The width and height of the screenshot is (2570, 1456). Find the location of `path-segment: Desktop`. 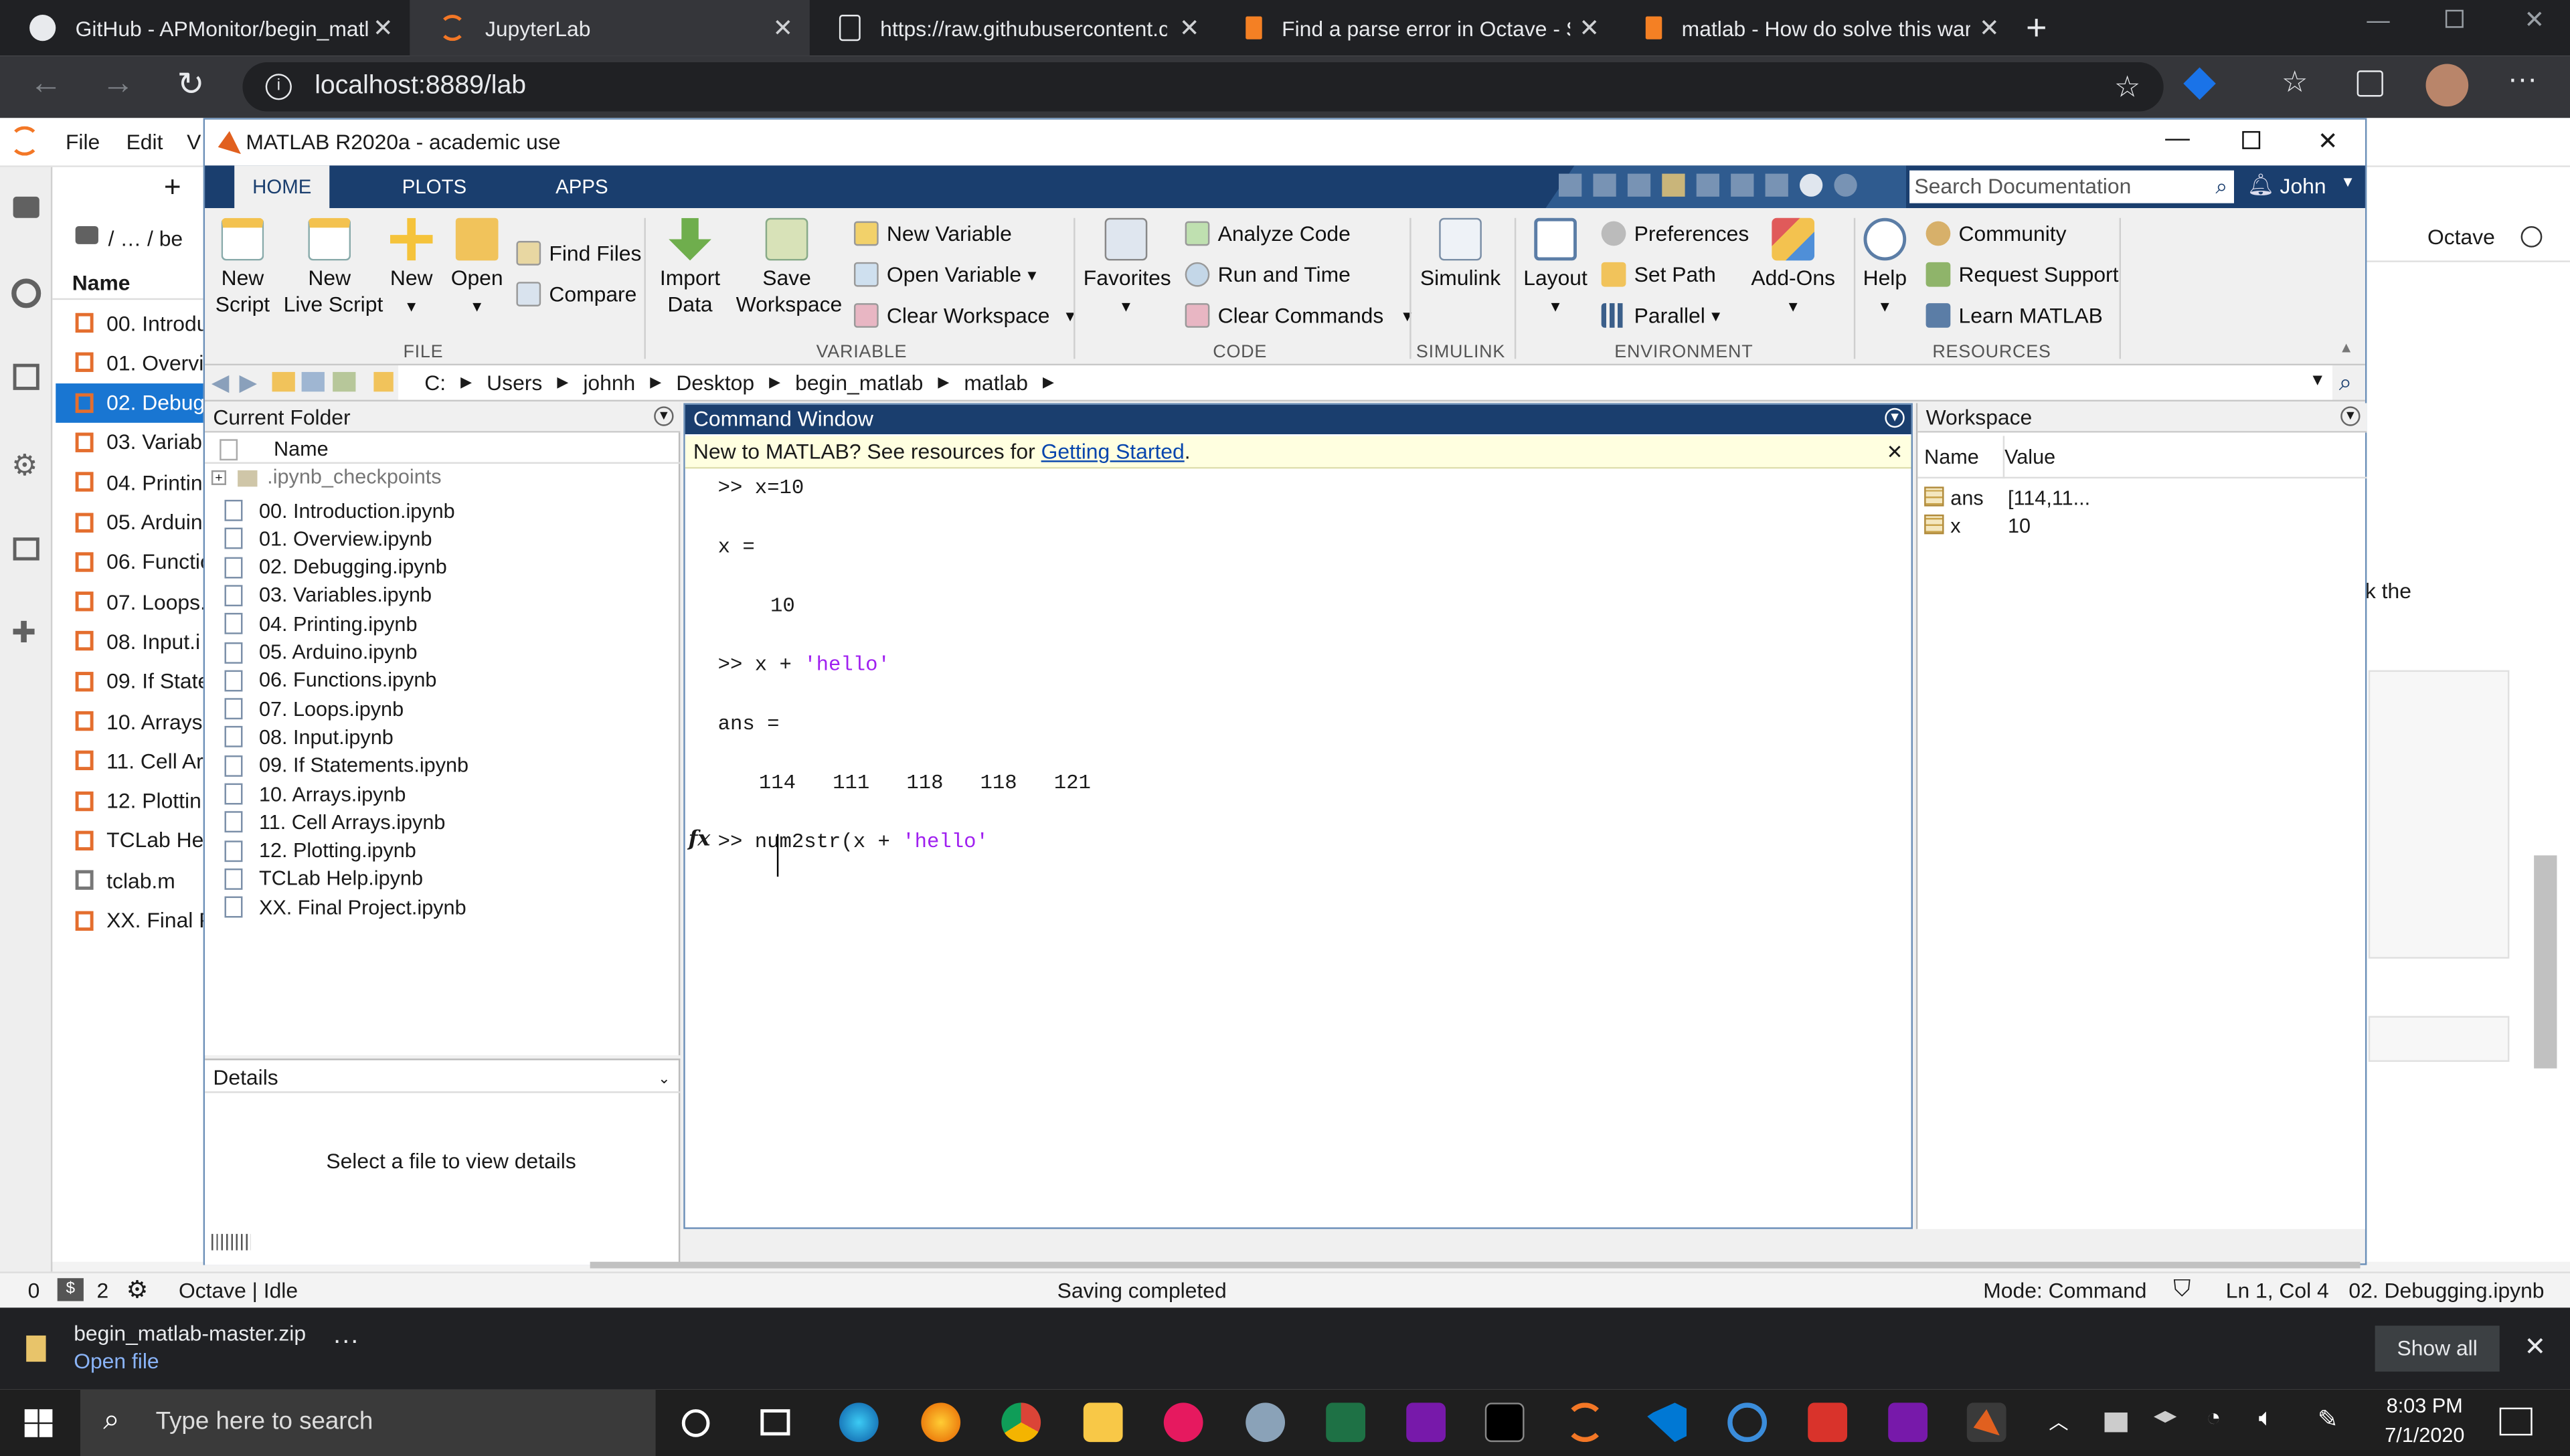

path-segment: Desktop is located at coordinates (715, 382).